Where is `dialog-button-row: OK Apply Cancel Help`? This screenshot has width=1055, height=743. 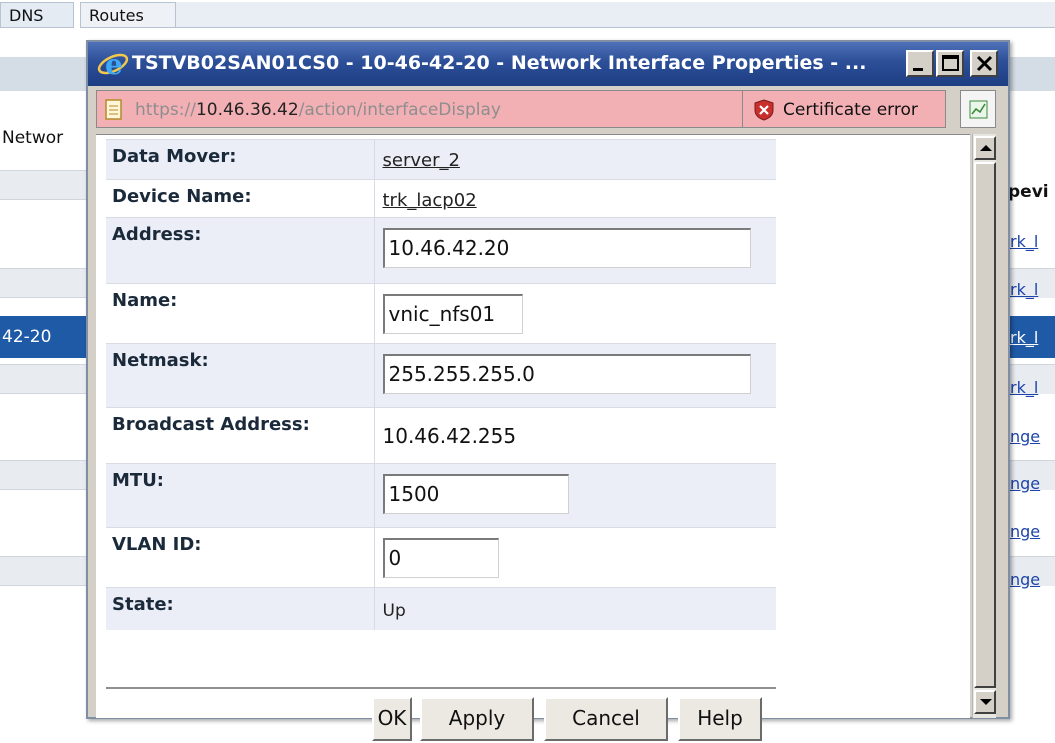
dialog-button-row: OK Apply Cancel Help is located at coordinates (436, 720).